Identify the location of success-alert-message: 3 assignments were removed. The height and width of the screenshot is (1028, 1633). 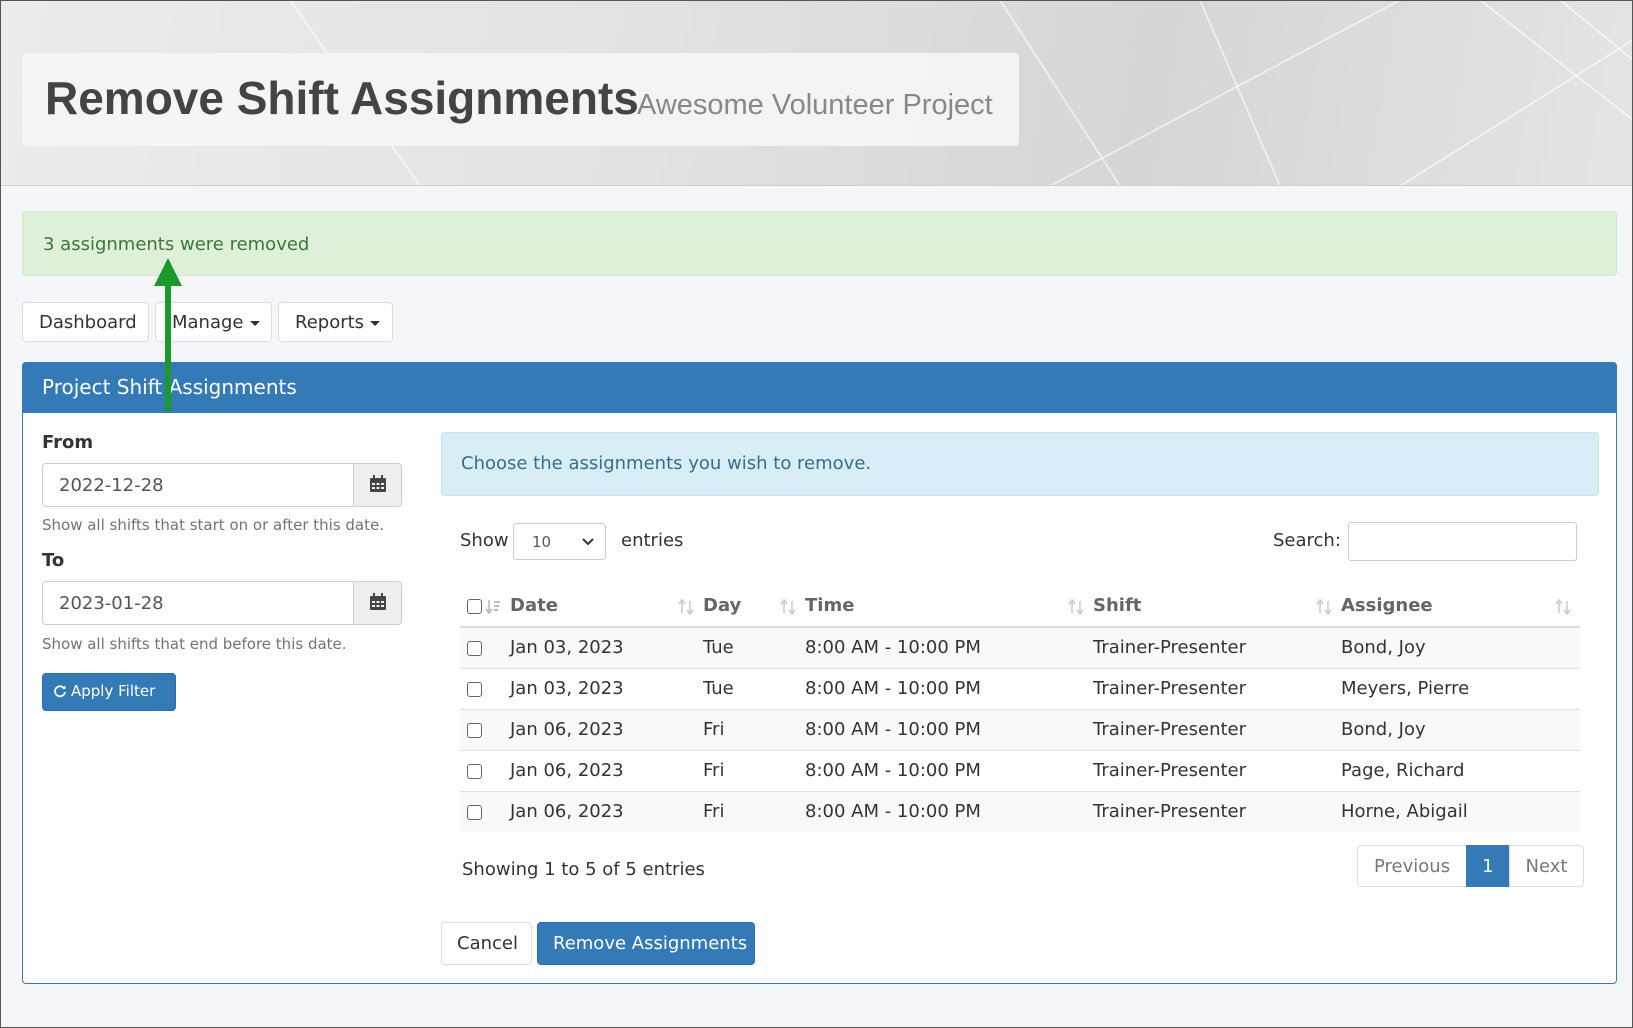
(176, 244).